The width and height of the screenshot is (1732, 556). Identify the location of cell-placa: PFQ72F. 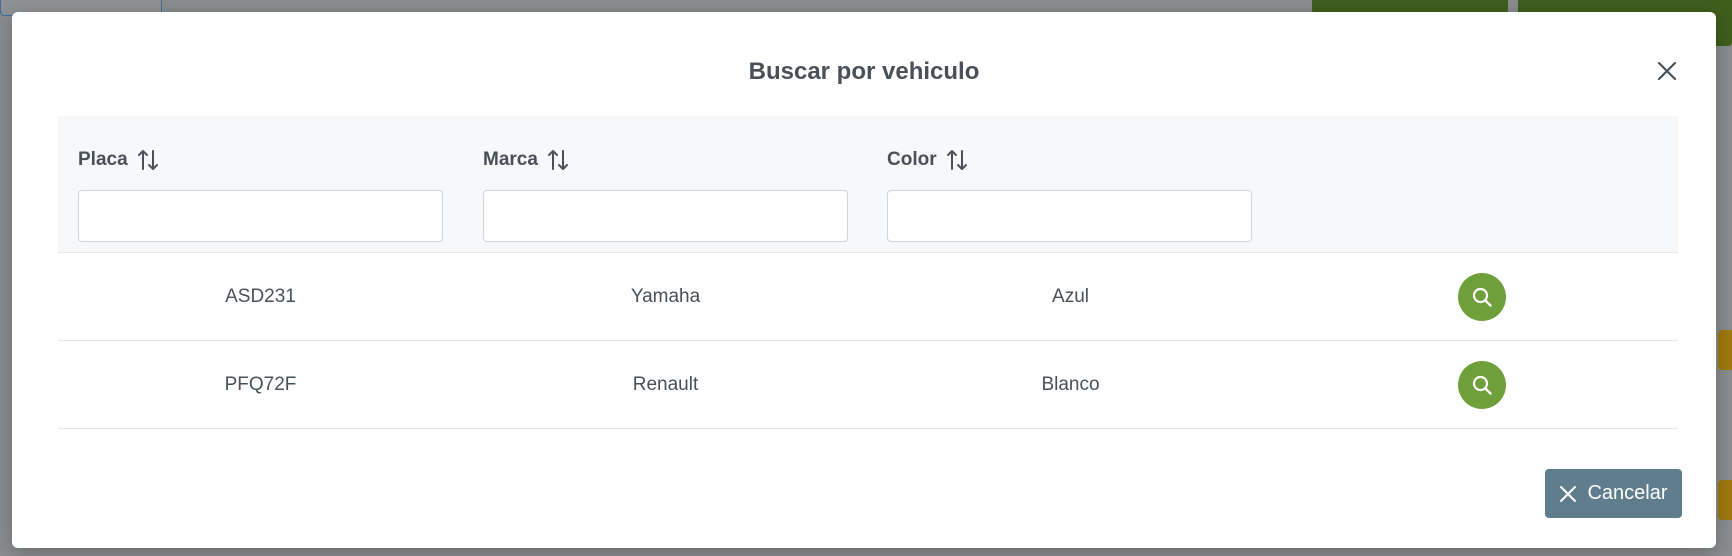
(260, 384).